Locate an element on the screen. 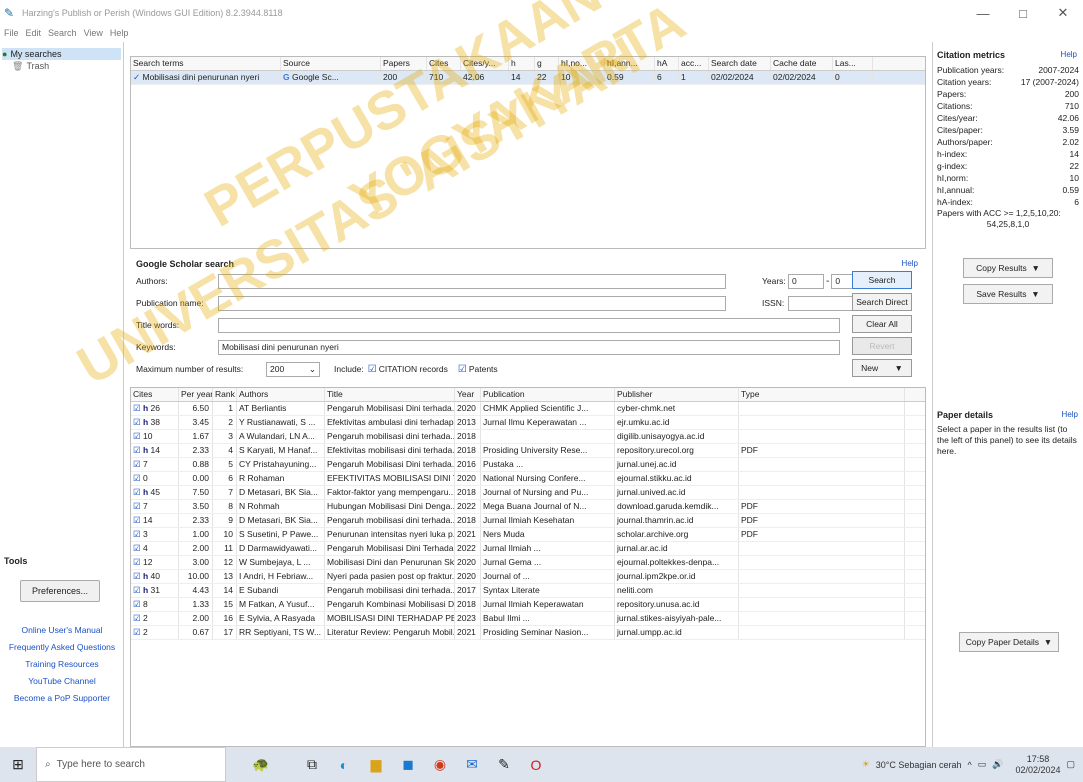  max-results-select: 200 ⌄ is located at coordinates (293, 369).